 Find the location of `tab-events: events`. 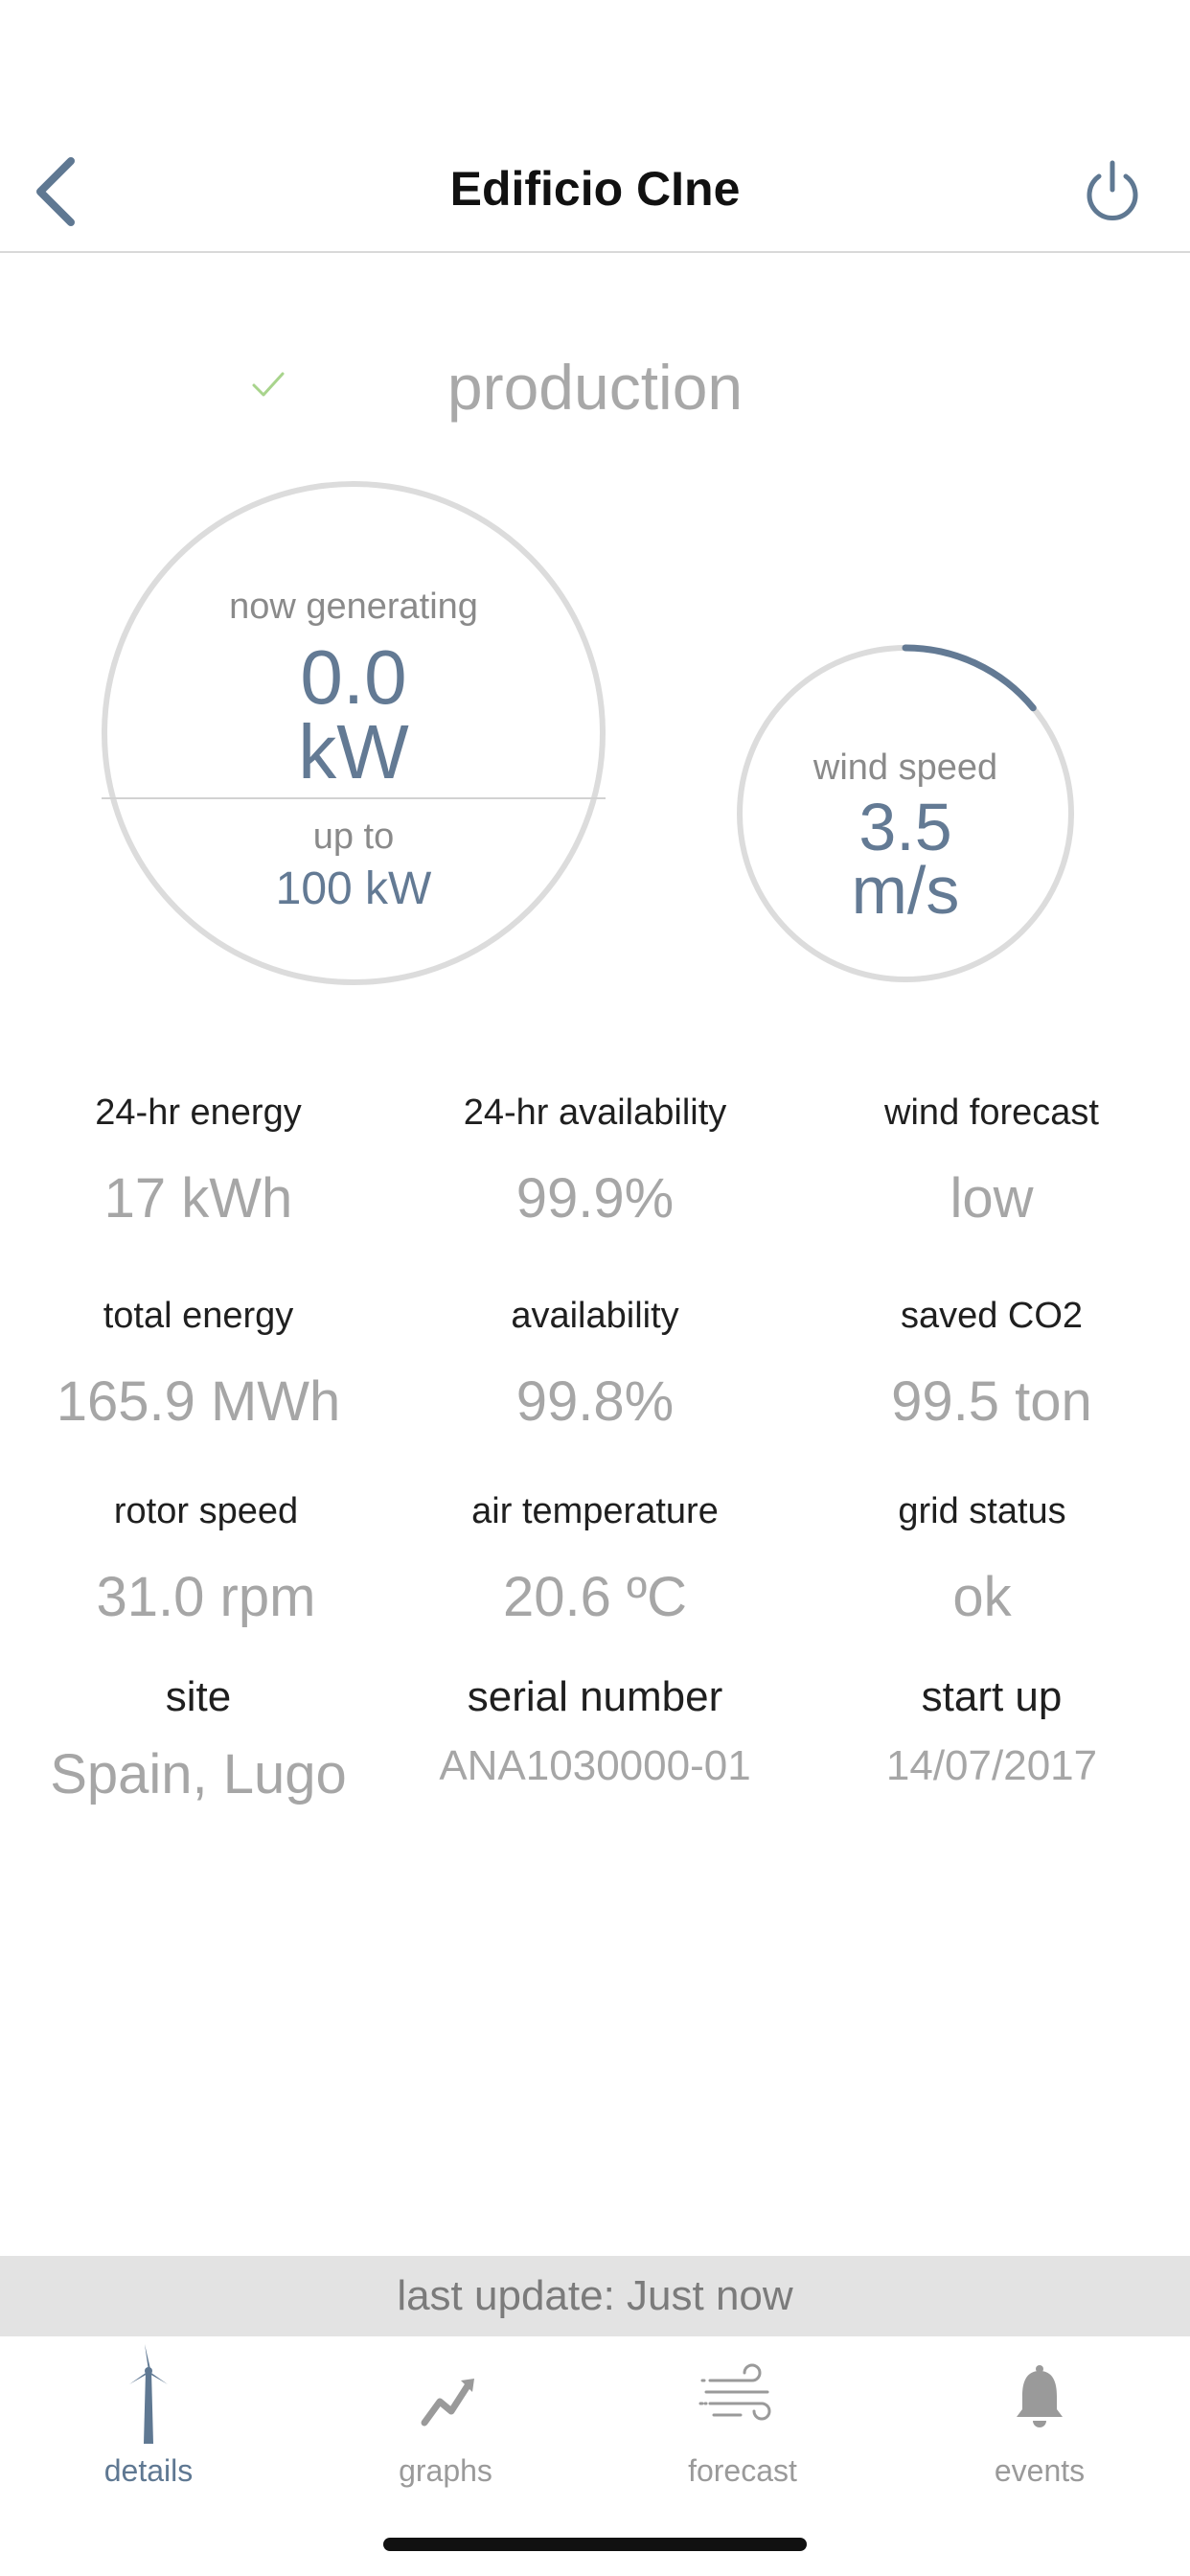

tab-events: events is located at coordinates (1039, 2413).